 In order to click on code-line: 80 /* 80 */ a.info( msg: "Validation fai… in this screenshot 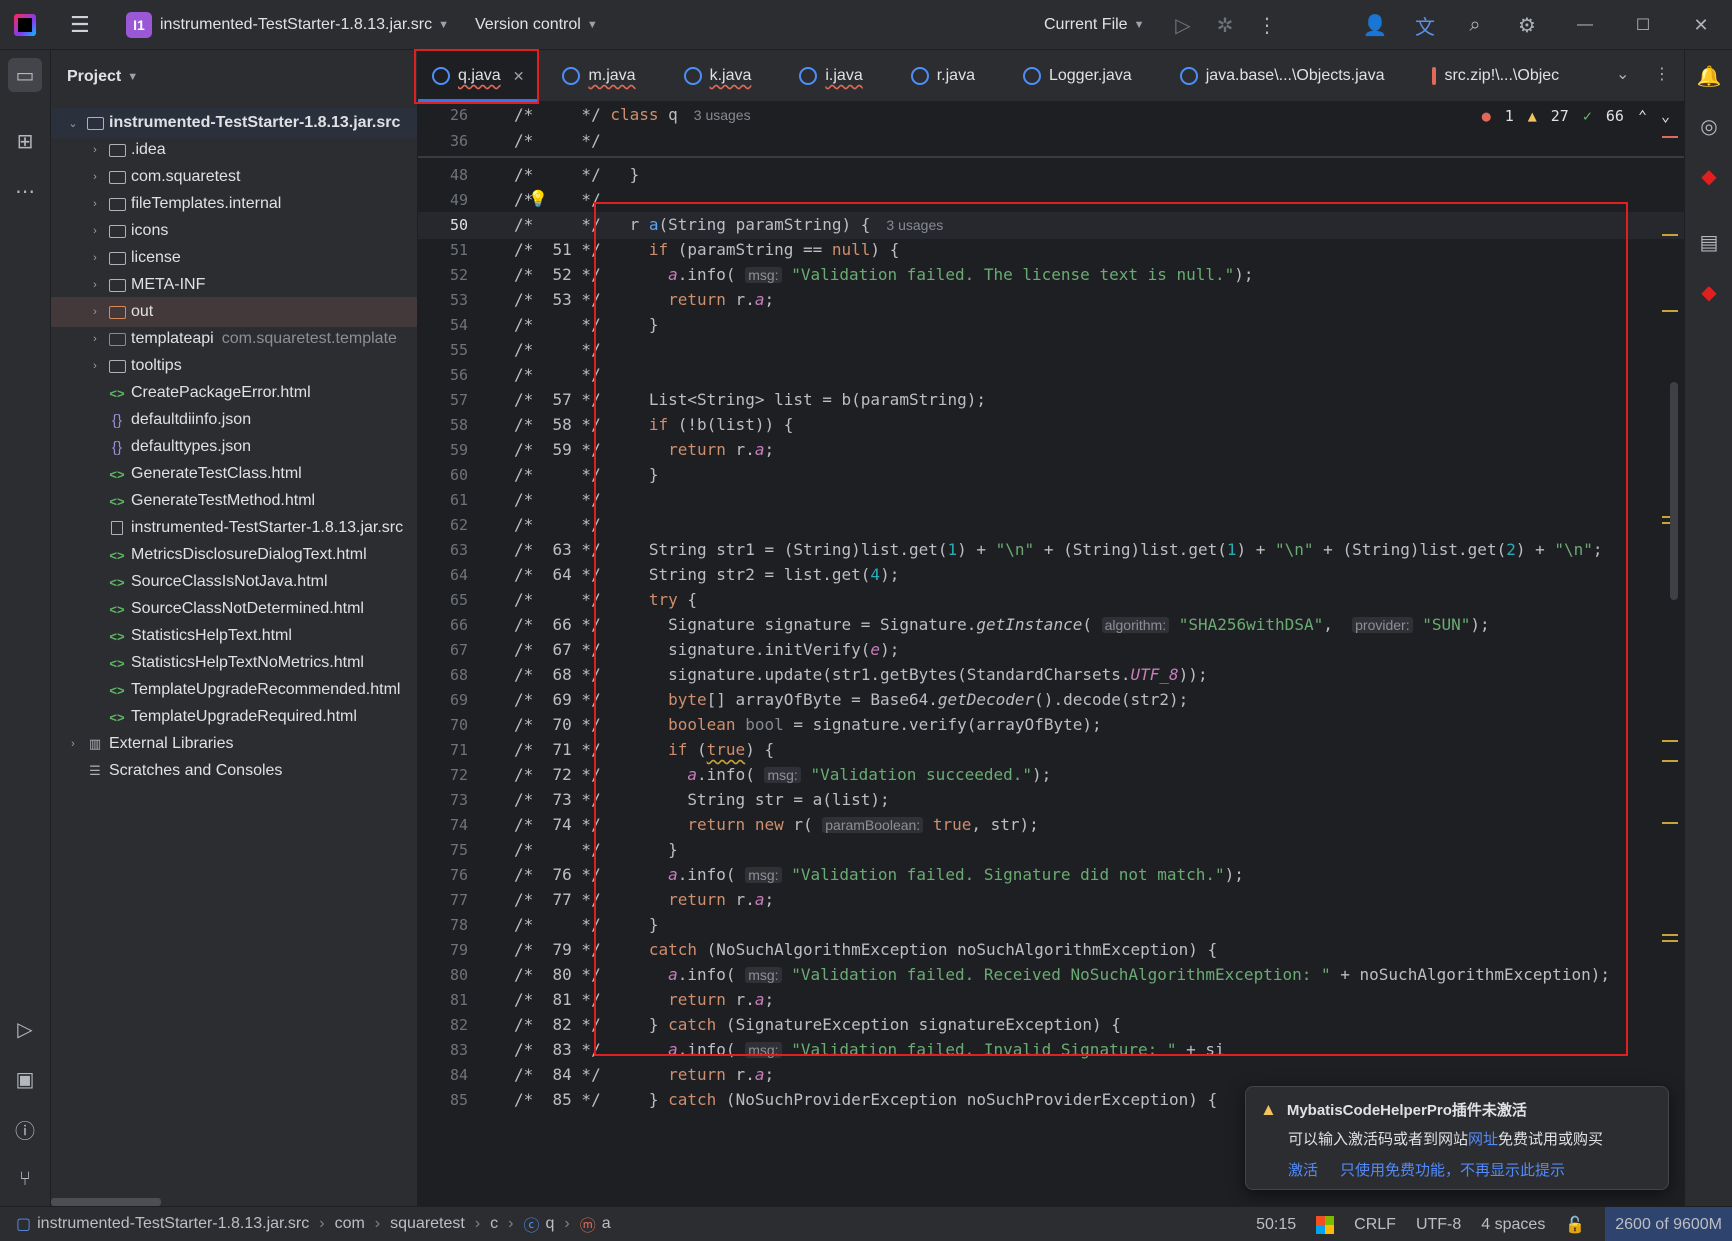, I will do `click(1051, 975)`.